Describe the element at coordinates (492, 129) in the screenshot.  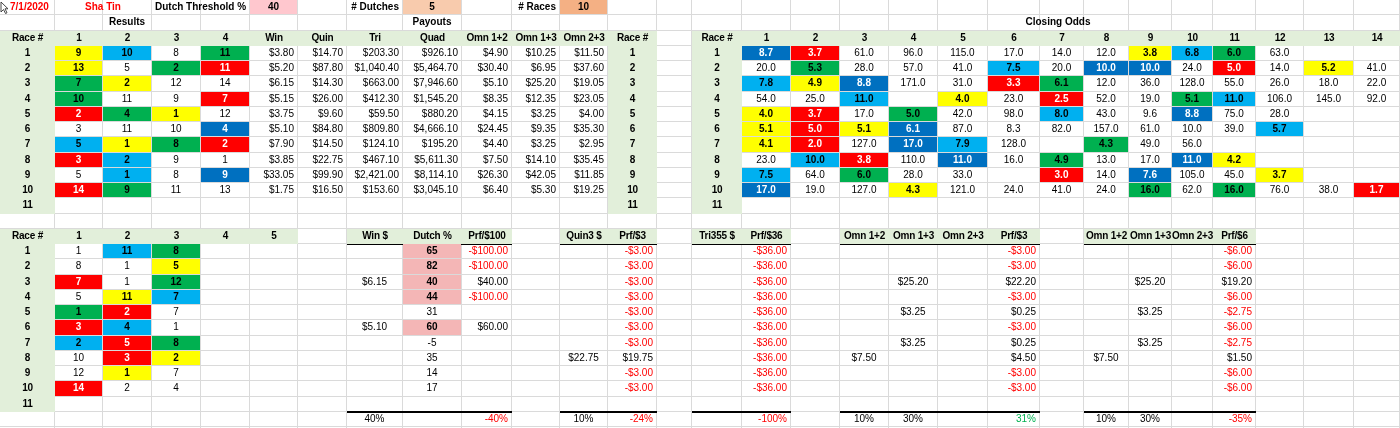
I see `table-cell-text: $24.45` at that location.